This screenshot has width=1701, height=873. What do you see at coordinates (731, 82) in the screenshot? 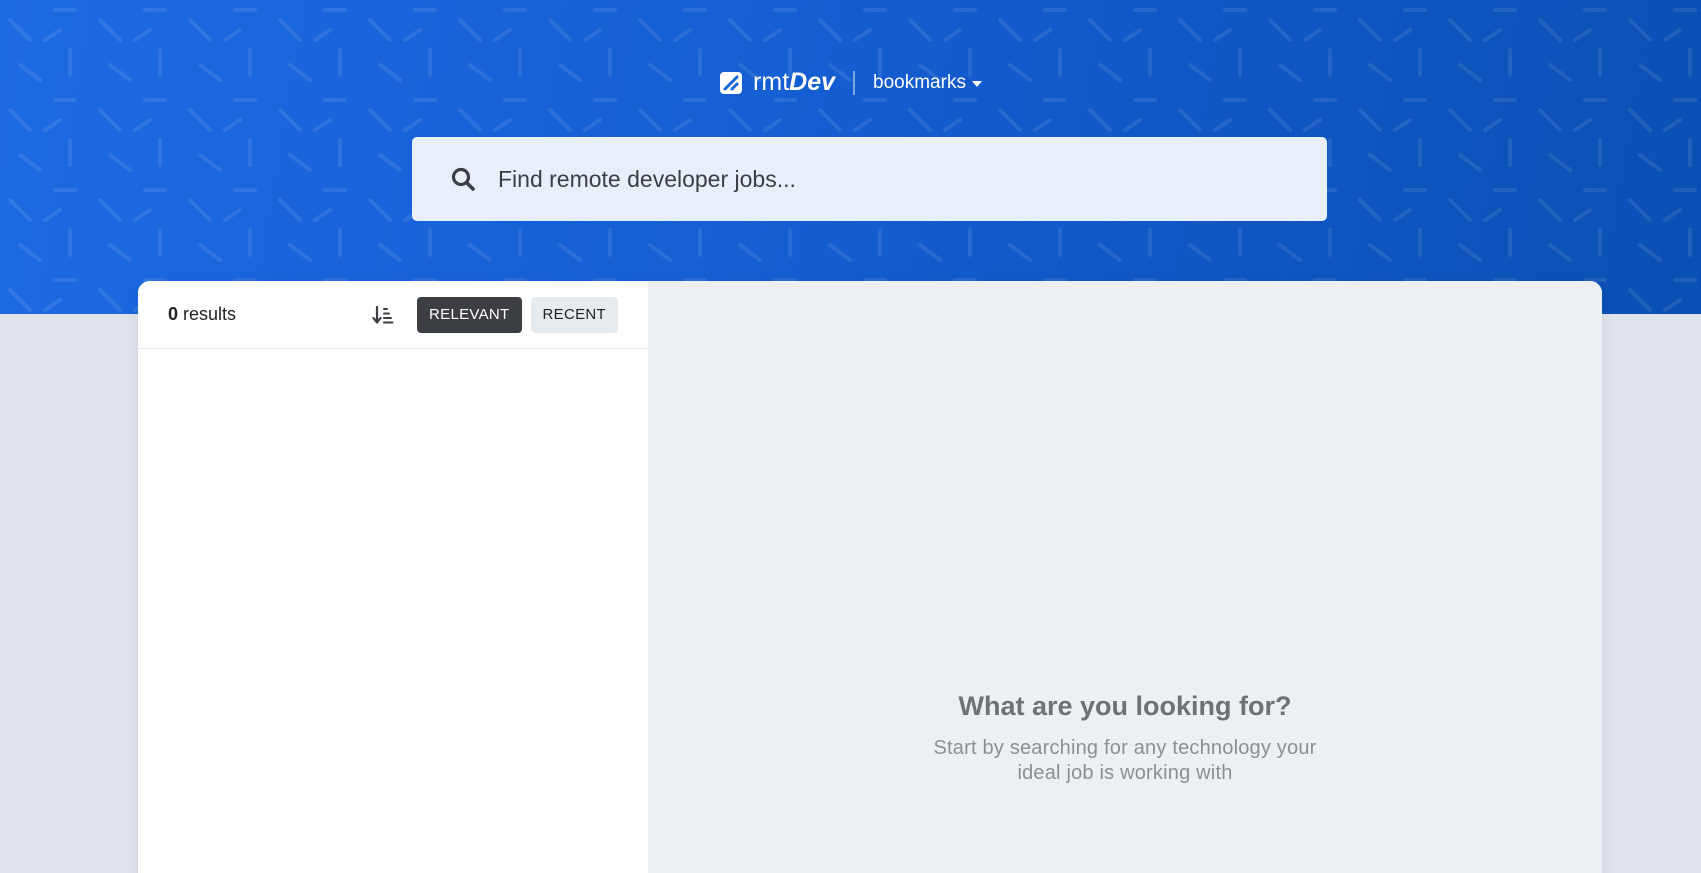
I see `logo-icon` at bounding box center [731, 82].